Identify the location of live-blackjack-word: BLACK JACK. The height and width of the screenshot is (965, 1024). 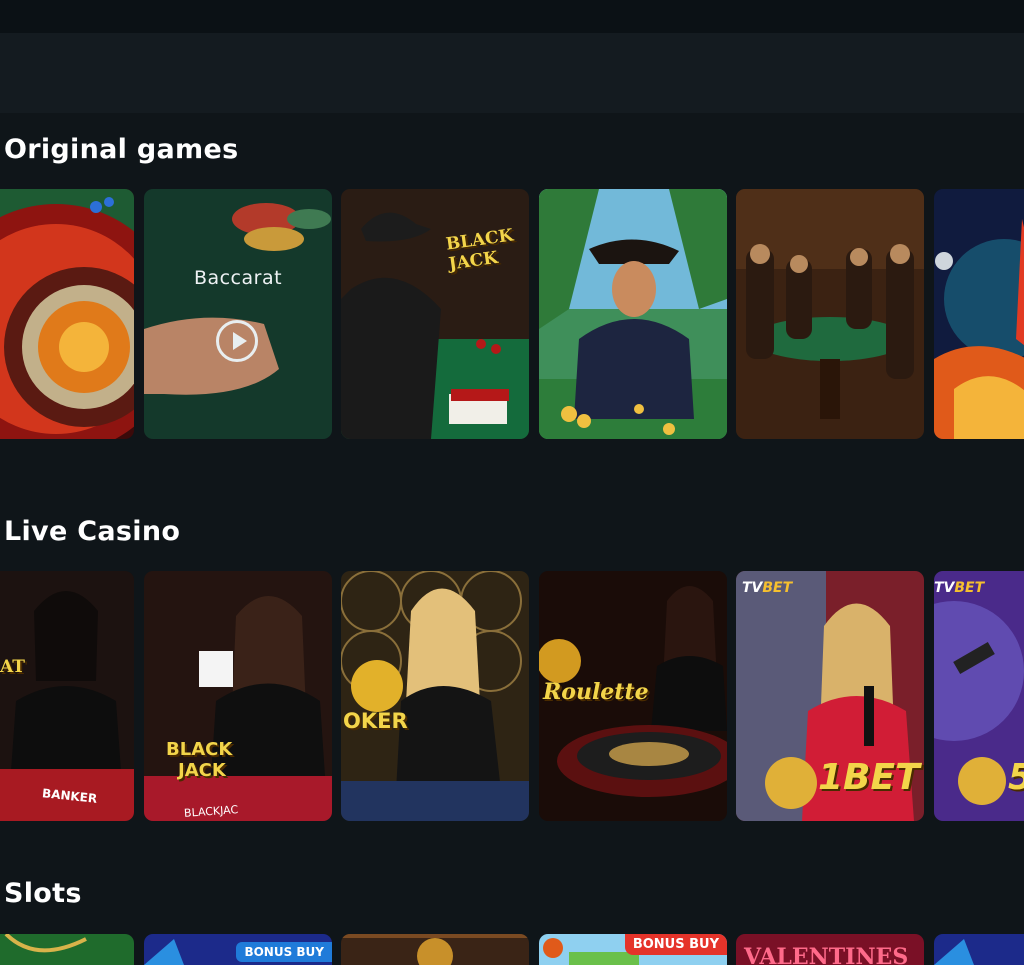
(199, 760).